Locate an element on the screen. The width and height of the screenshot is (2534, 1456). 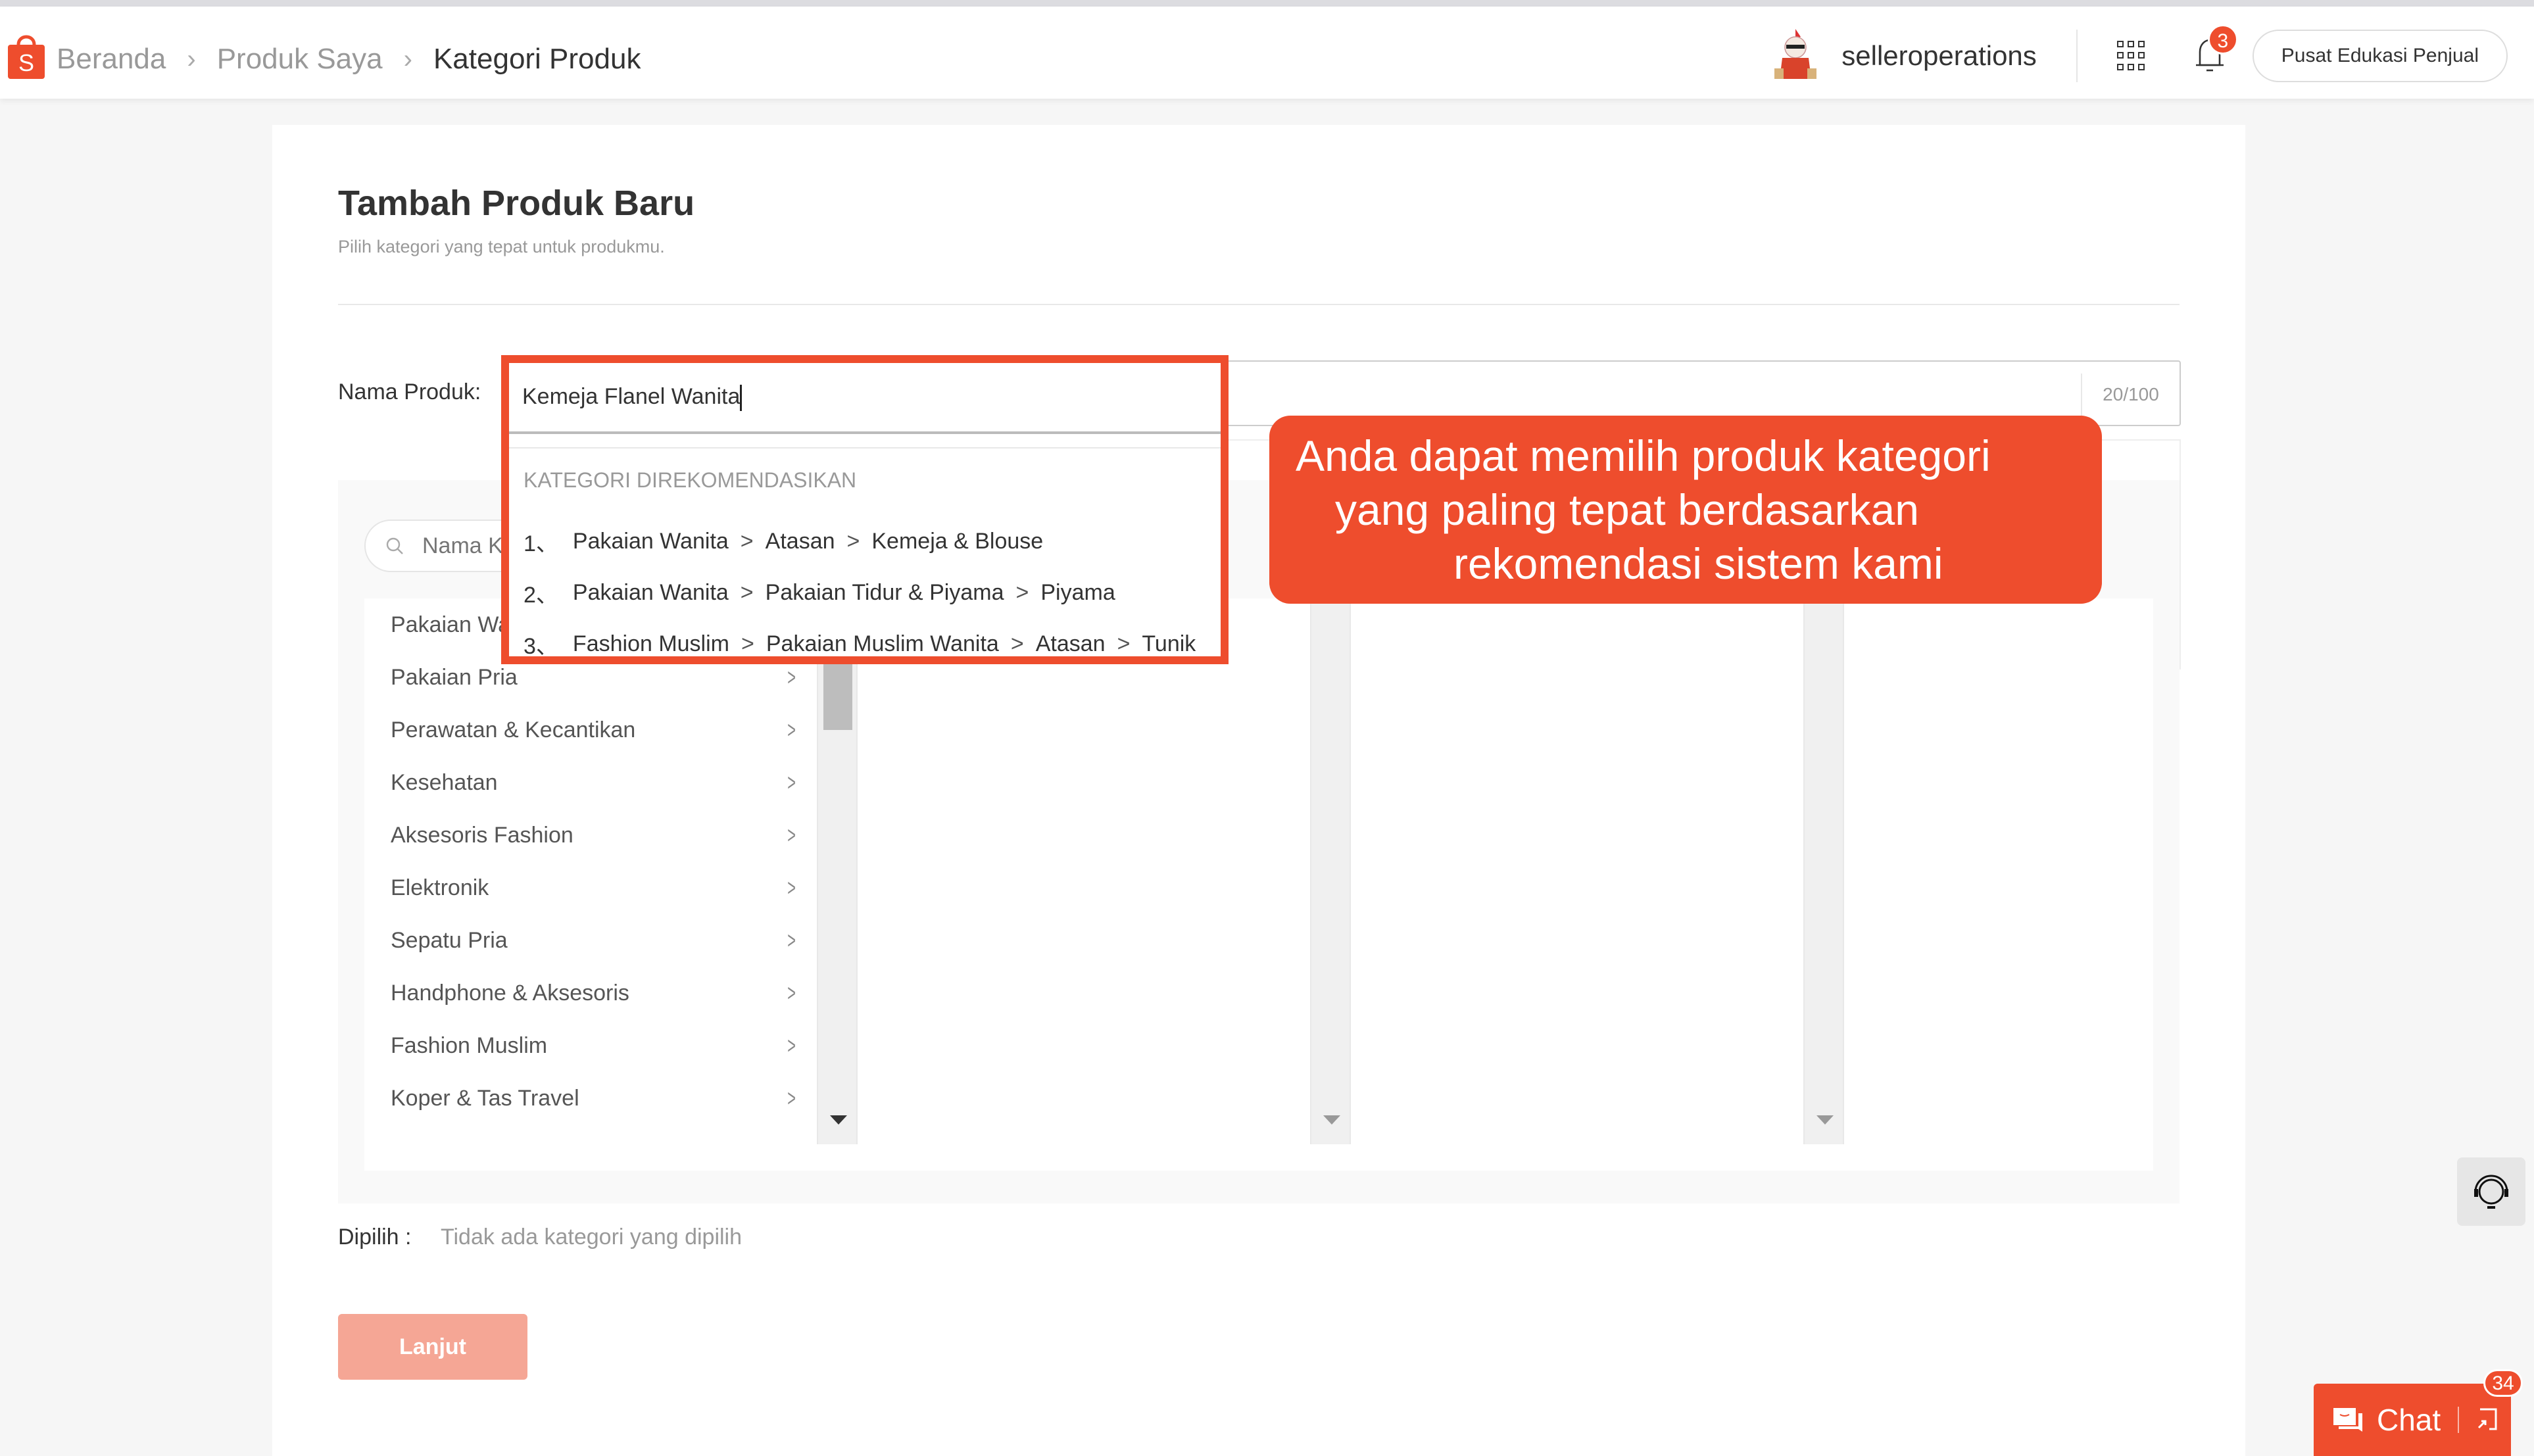
product-name-value: Kemeja Flanel Wanita is located at coordinates (632, 398).